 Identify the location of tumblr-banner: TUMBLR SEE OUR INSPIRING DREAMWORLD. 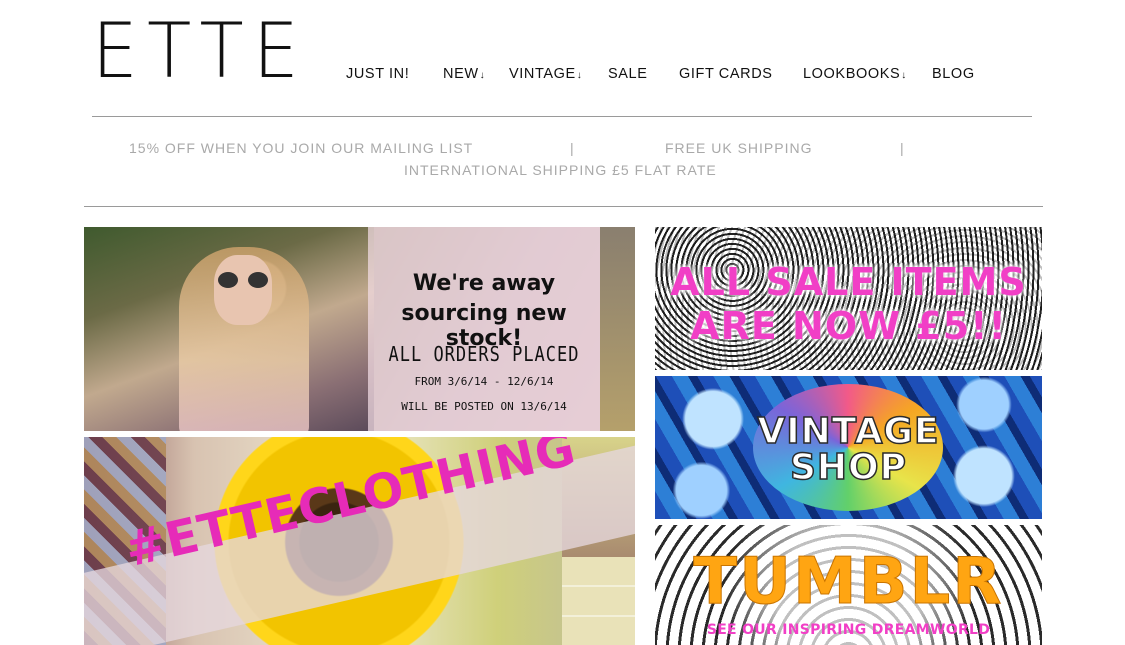
(848, 585).